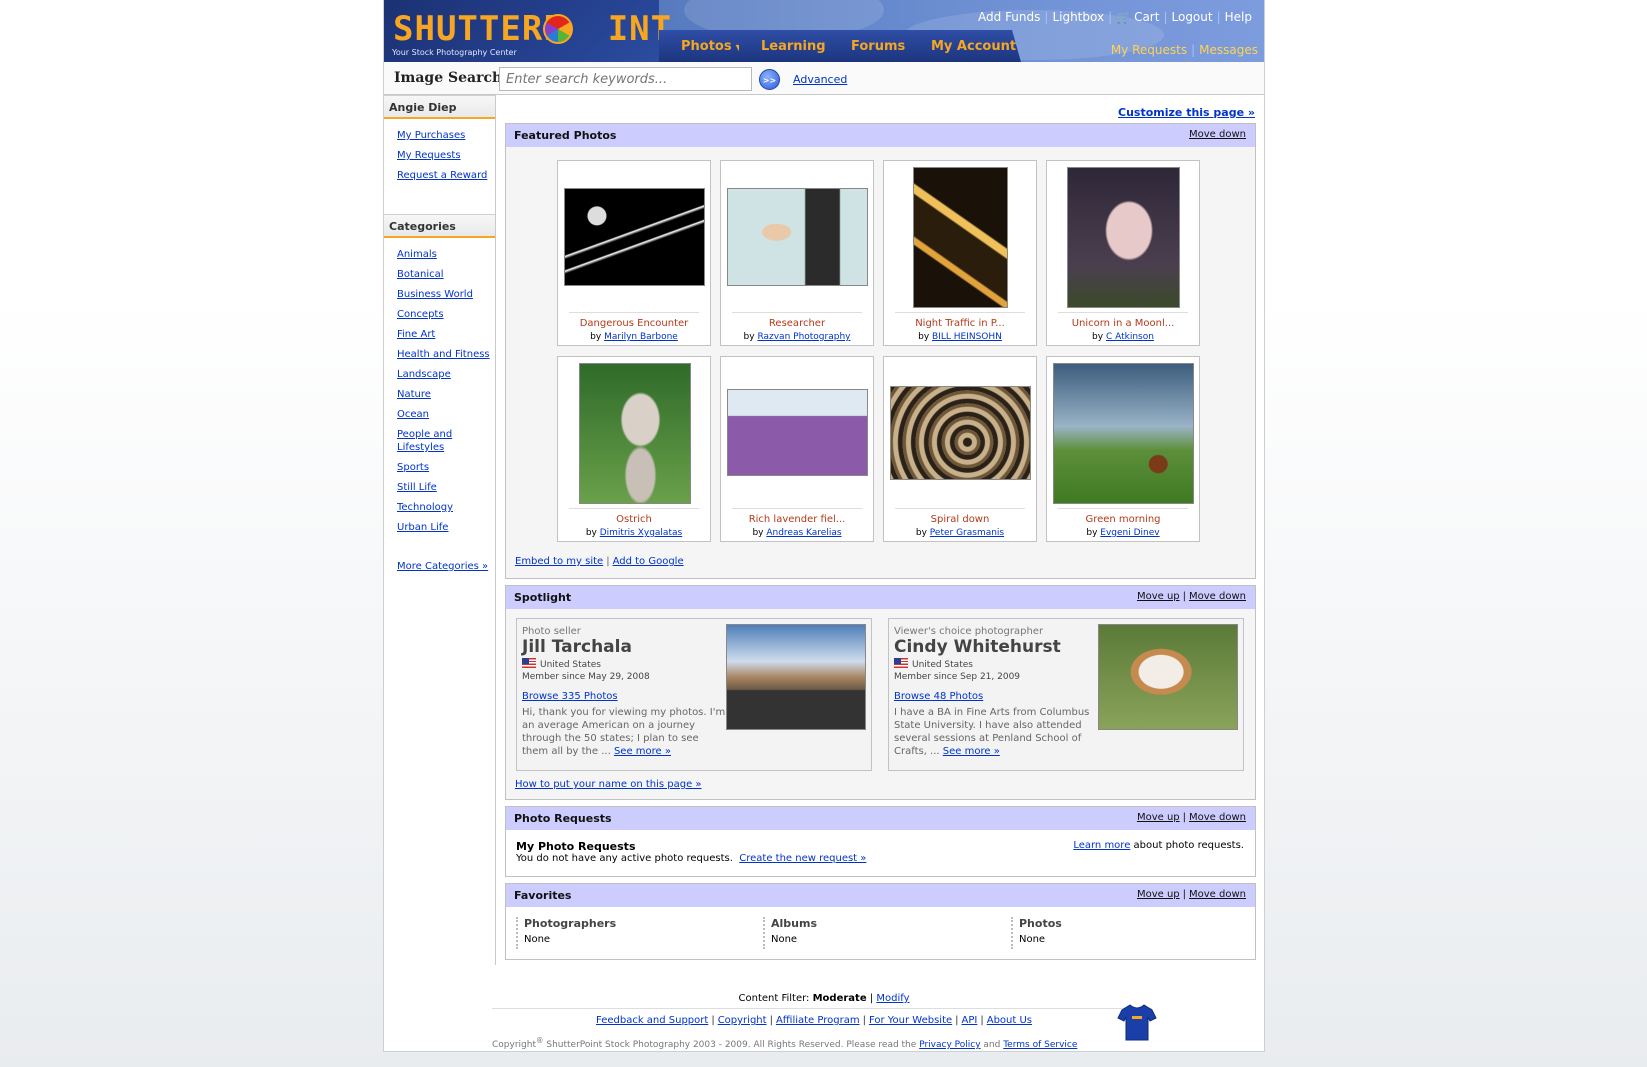  I want to click on panel-header: Spotlight Move up | Move down, so click(880, 597).